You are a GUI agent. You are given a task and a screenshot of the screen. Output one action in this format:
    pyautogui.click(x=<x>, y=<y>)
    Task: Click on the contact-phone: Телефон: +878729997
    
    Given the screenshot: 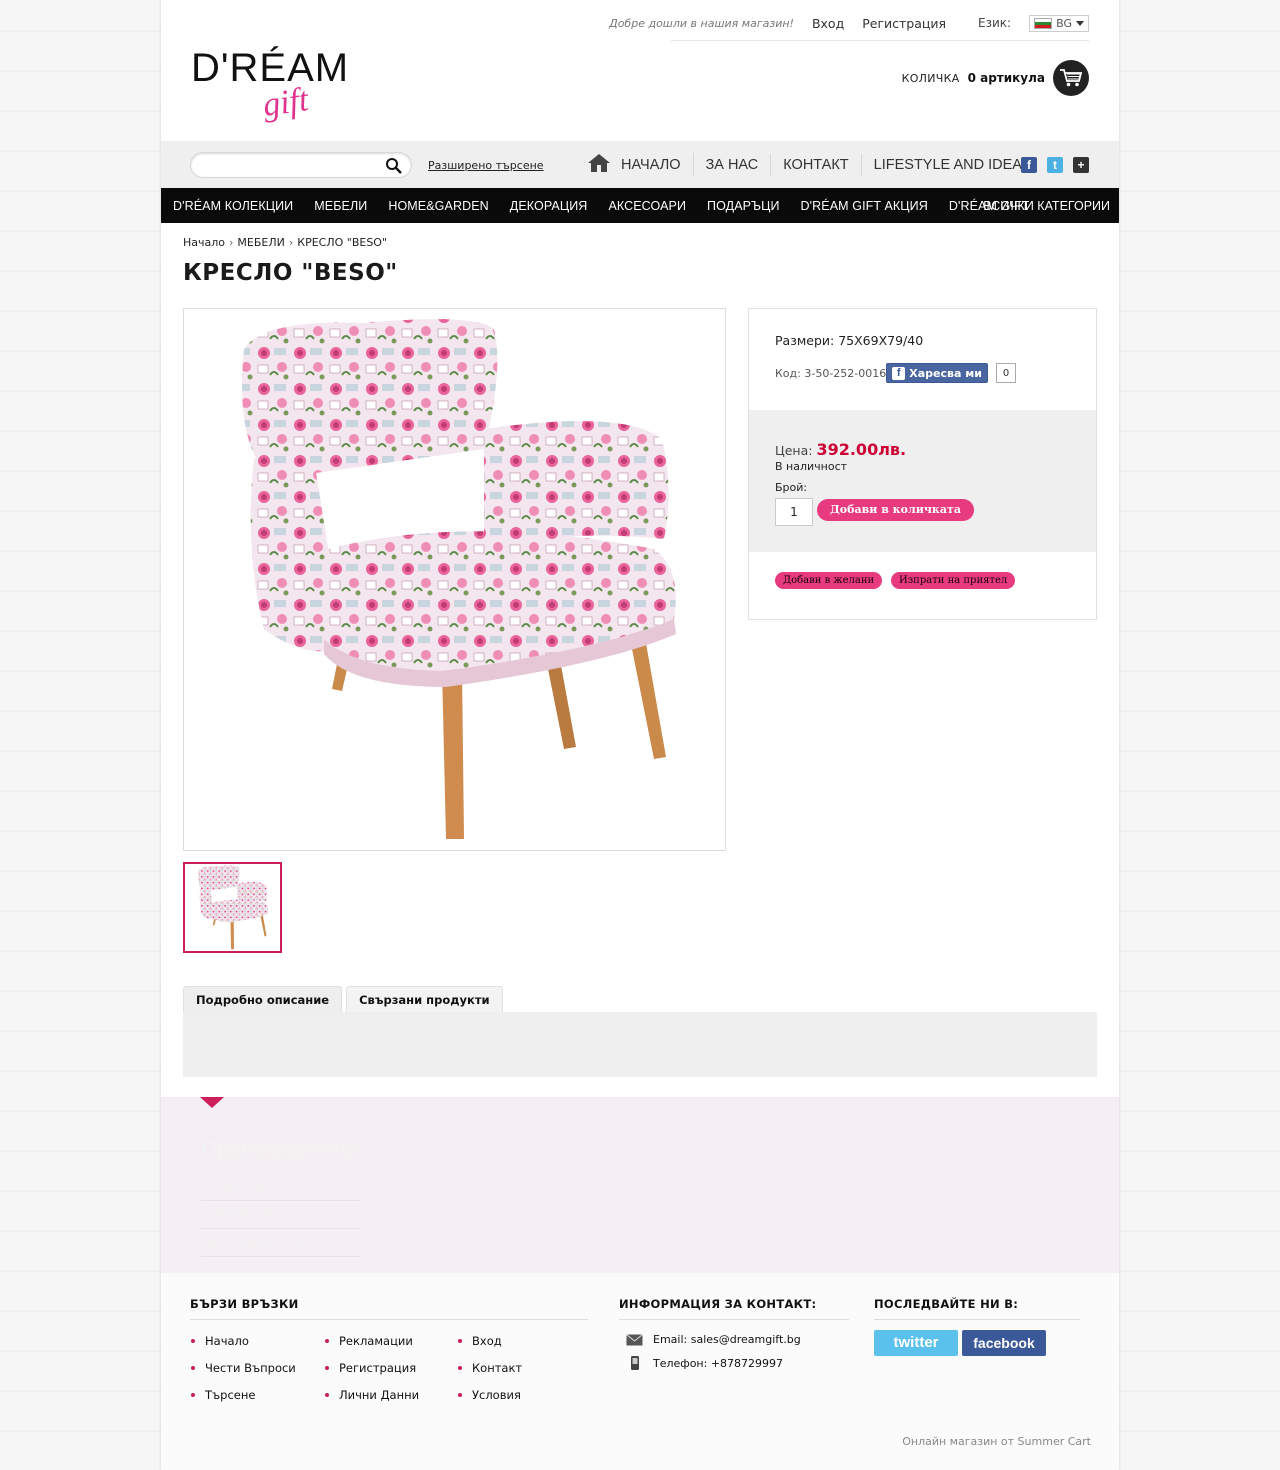 What is the action you would take?
    pyautogui.click(x=718, y=1363)
    